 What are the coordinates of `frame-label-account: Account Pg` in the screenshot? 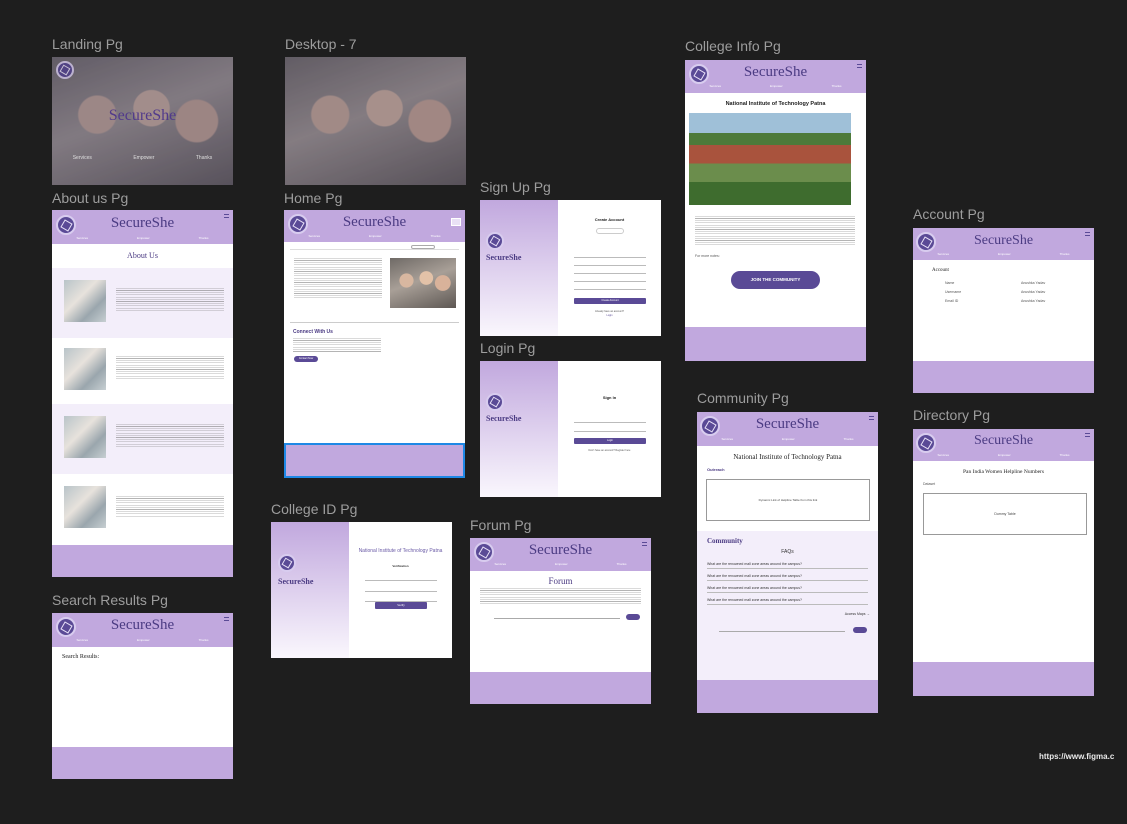 It's located at (949, 214).